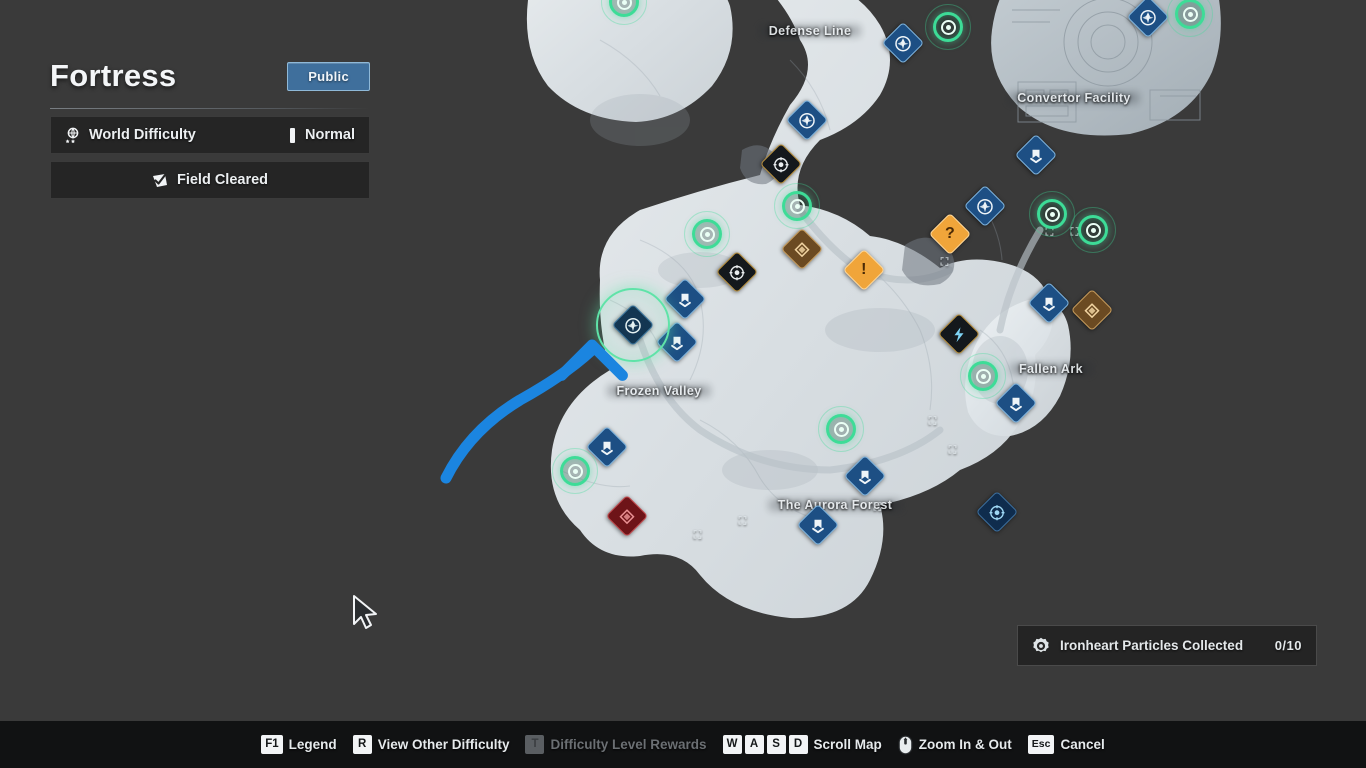 The width and height of the screenshot is (1366, 768). I want to click on hint-difficulty-level-rewards: T Difficulty Level Rewards, so click(616, 744).